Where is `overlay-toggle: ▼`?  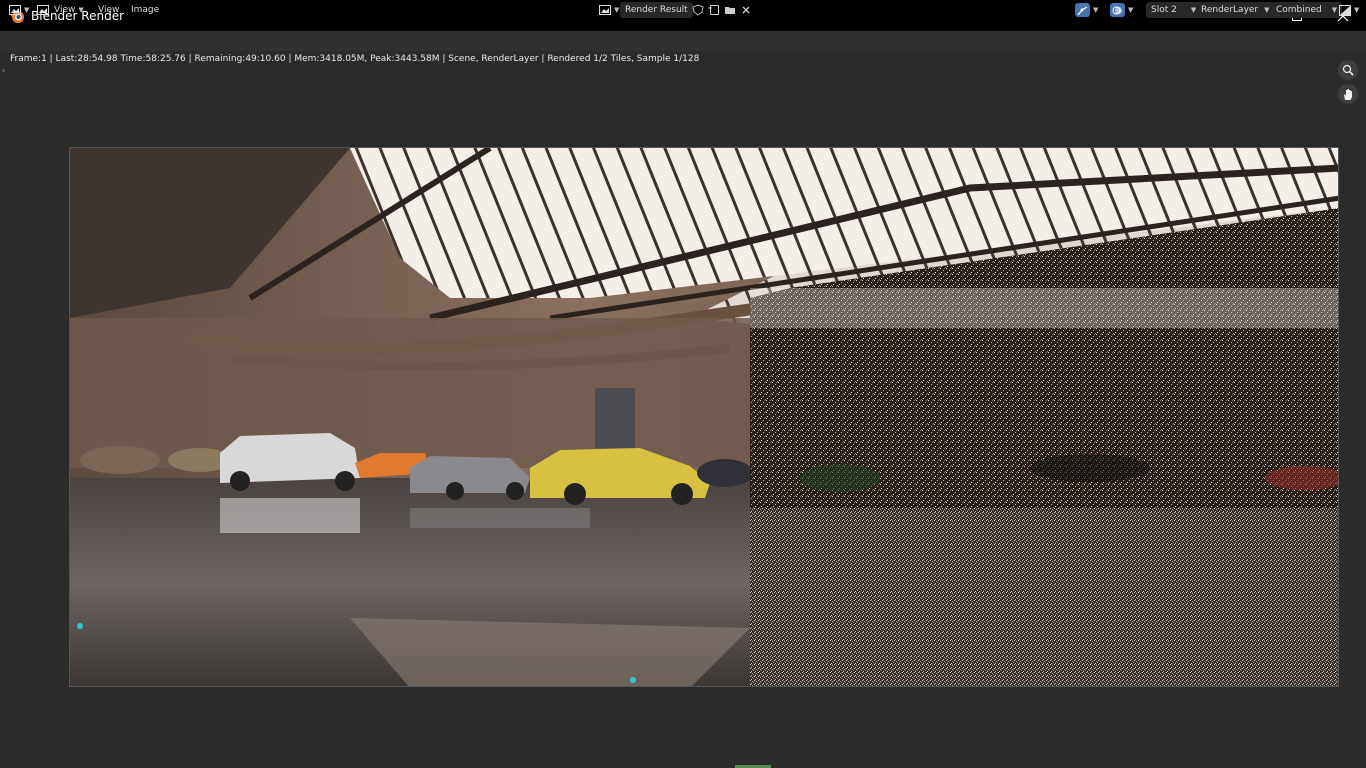
overlay-toggle: ▼ is located at coordinates (1121, 10).